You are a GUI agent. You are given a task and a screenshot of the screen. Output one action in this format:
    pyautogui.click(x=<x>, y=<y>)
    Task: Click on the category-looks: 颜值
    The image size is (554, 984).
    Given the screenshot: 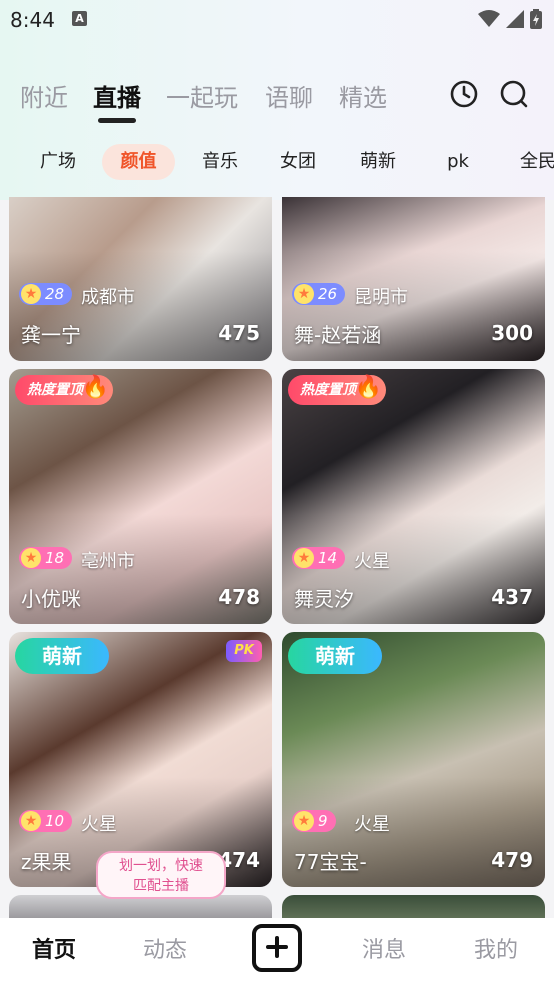 What is the action you would take?
    pyautogui.click(x=138, y=162)
    